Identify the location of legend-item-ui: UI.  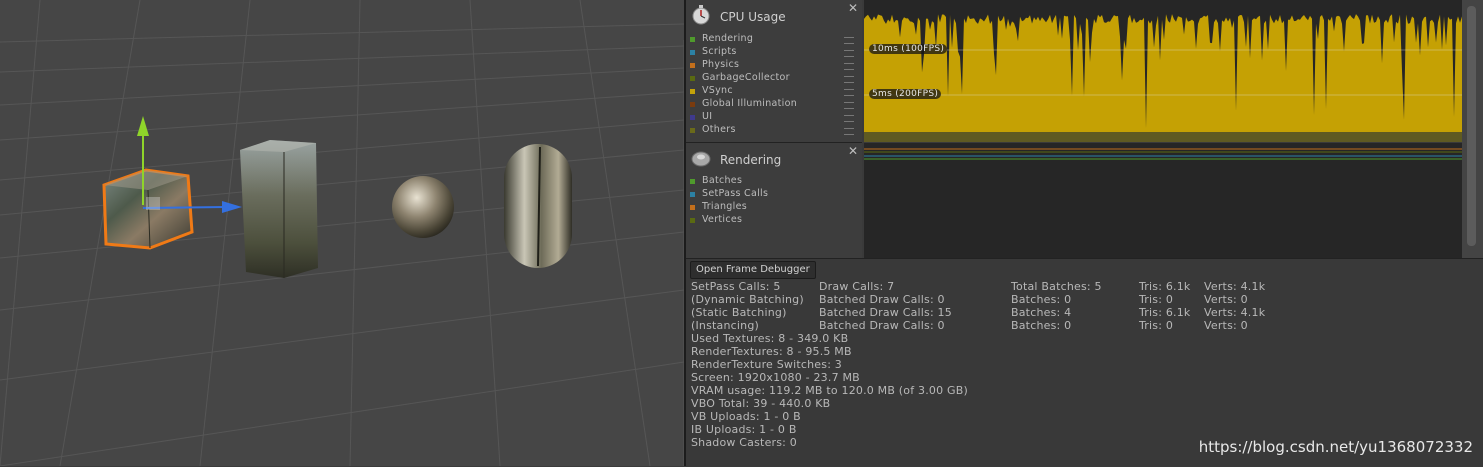
(775, 117).